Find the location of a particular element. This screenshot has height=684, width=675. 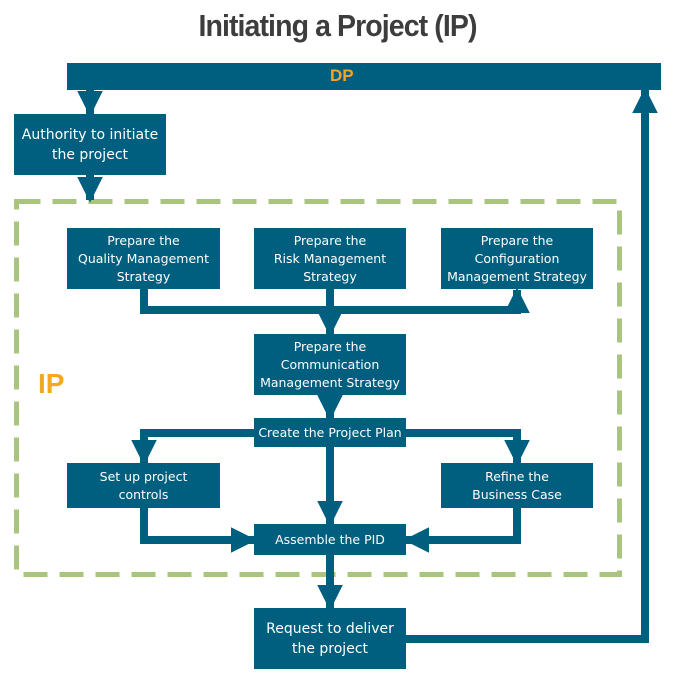

node-authority-to-initiate: Authority to initiate the project is located at coordinates (90, 144).